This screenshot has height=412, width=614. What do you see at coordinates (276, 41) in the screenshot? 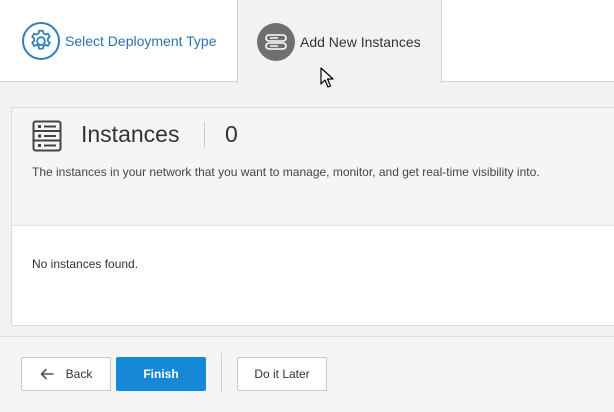
I see `instance-icon` at bounding box center [276, 41].